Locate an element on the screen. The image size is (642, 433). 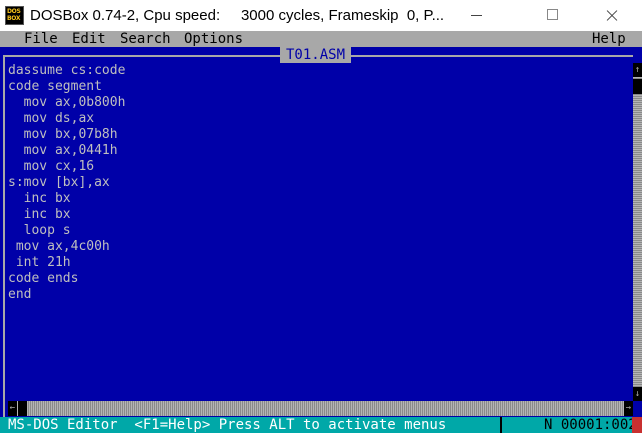
vertical-scroll-thumb is located at coordinates (637, 86).